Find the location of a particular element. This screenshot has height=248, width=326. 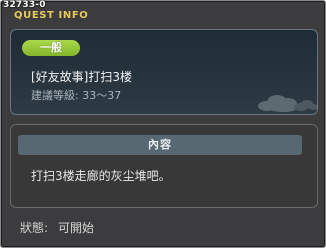

clouds-icon is located at coordinates (287, 103).